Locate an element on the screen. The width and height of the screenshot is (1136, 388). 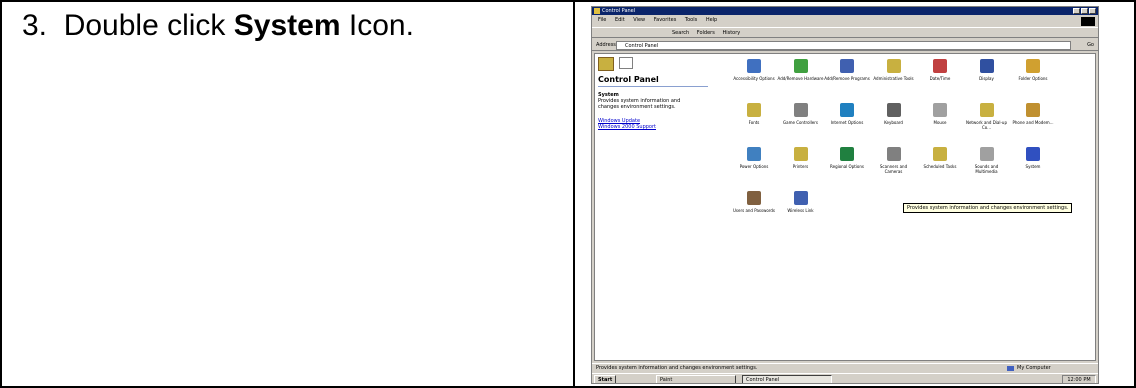
cp-item-label: Printers is located at coordinates (800, 166).